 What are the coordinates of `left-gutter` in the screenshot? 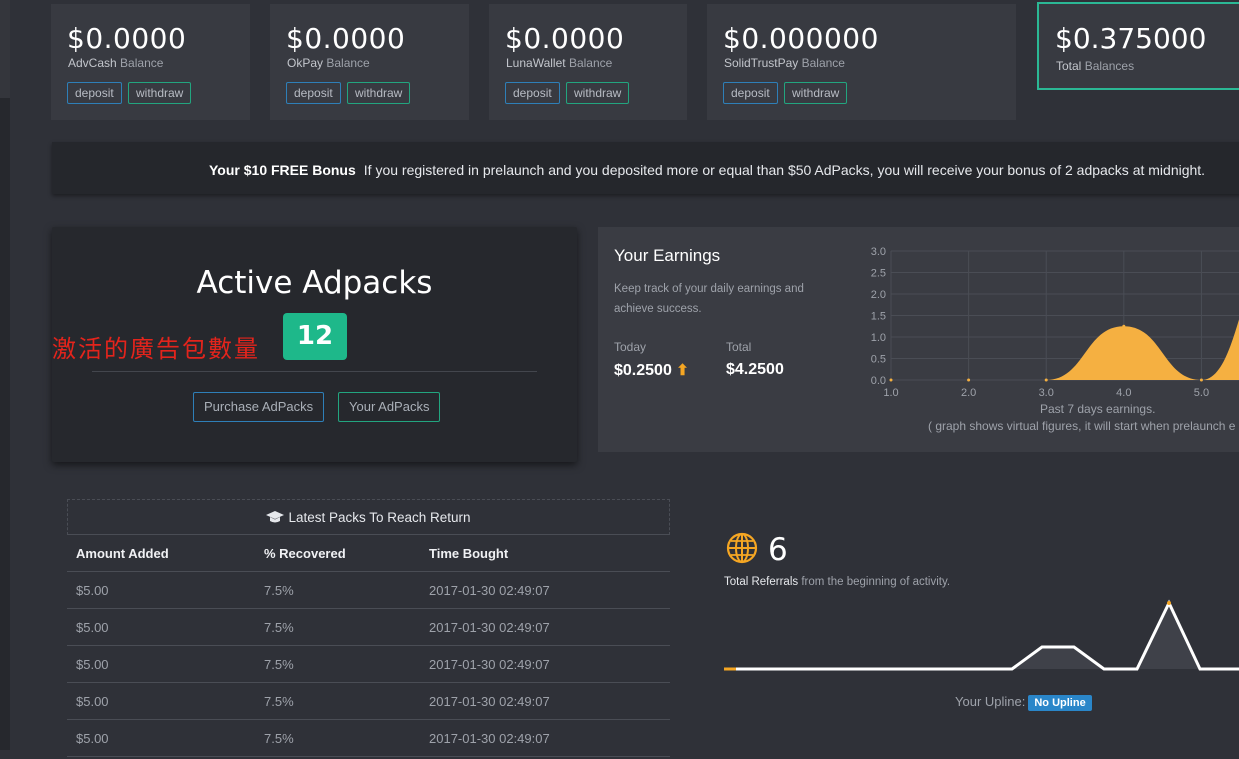 It's located at (5, 375).